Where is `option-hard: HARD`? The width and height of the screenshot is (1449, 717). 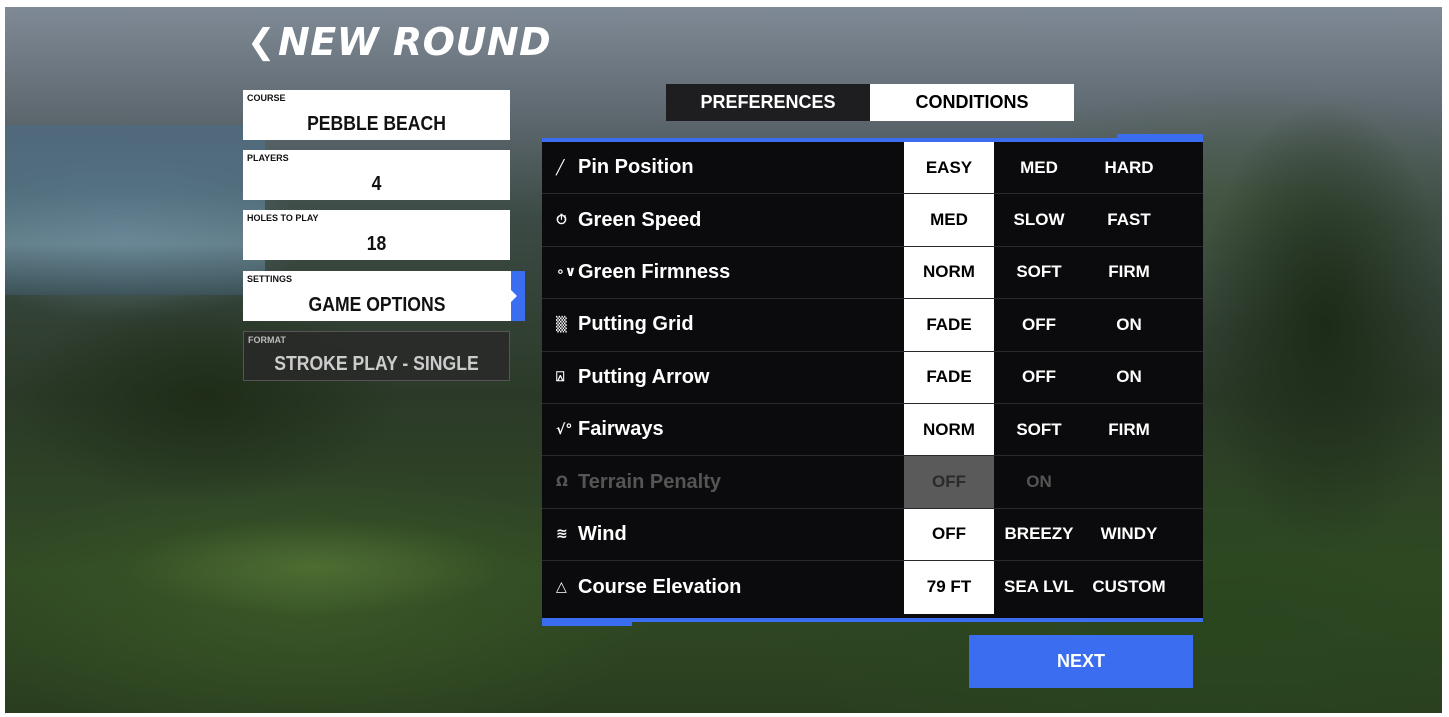
option-hard: HARD is located at coordinates (1129, 167).